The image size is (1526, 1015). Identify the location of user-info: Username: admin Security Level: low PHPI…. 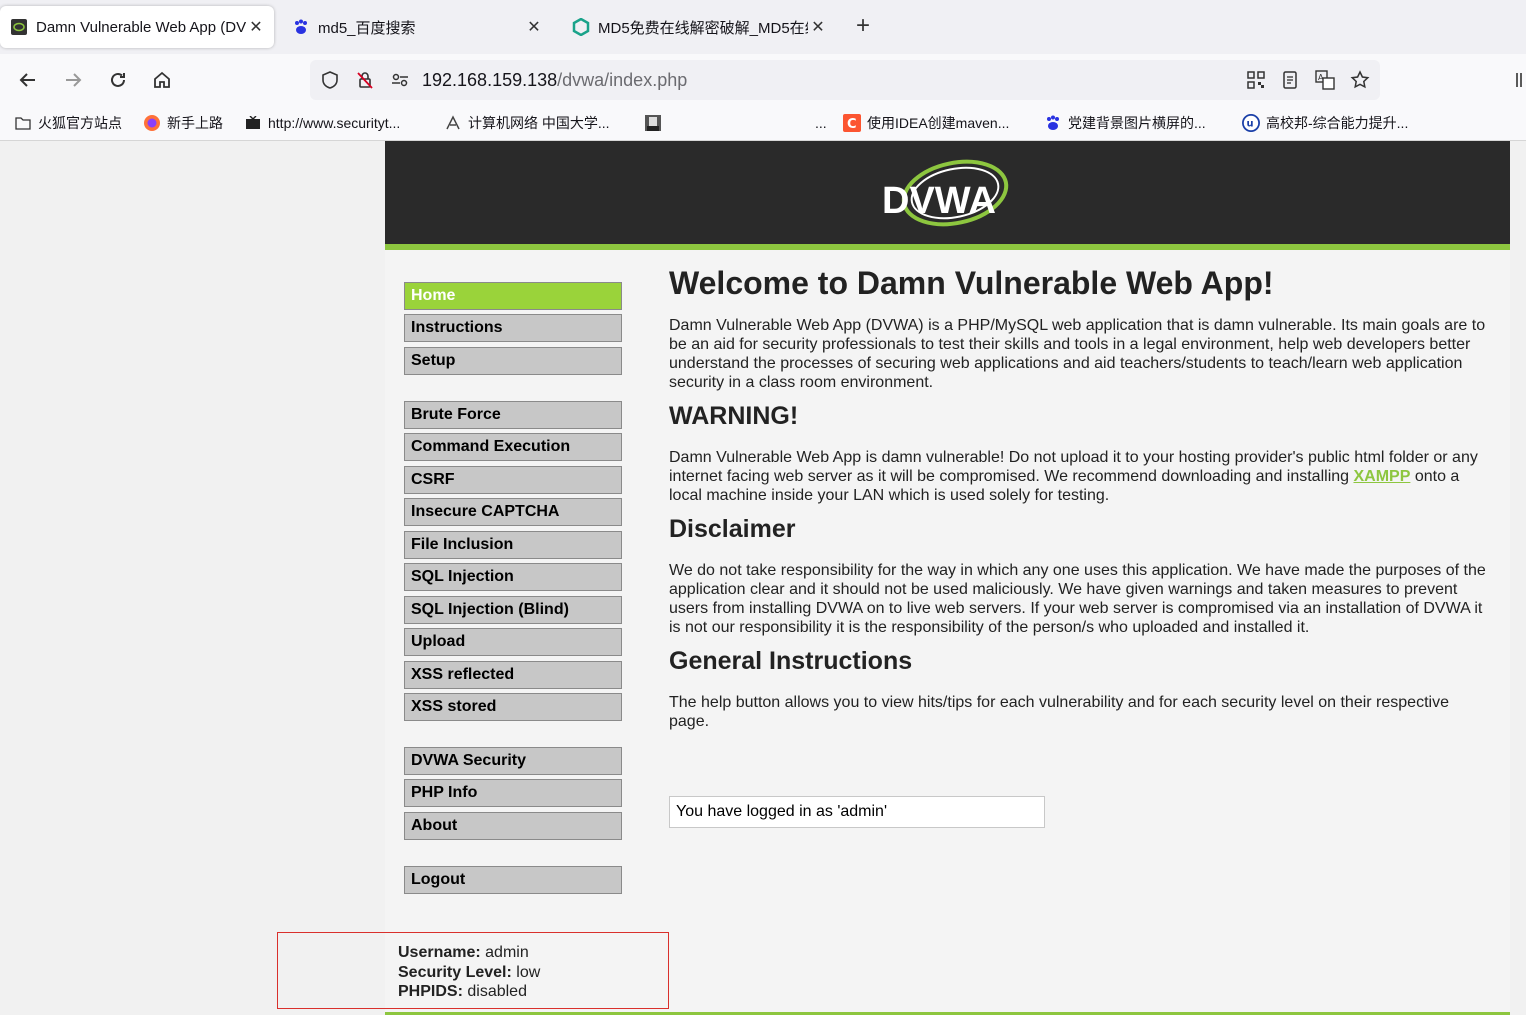
(469, 972).